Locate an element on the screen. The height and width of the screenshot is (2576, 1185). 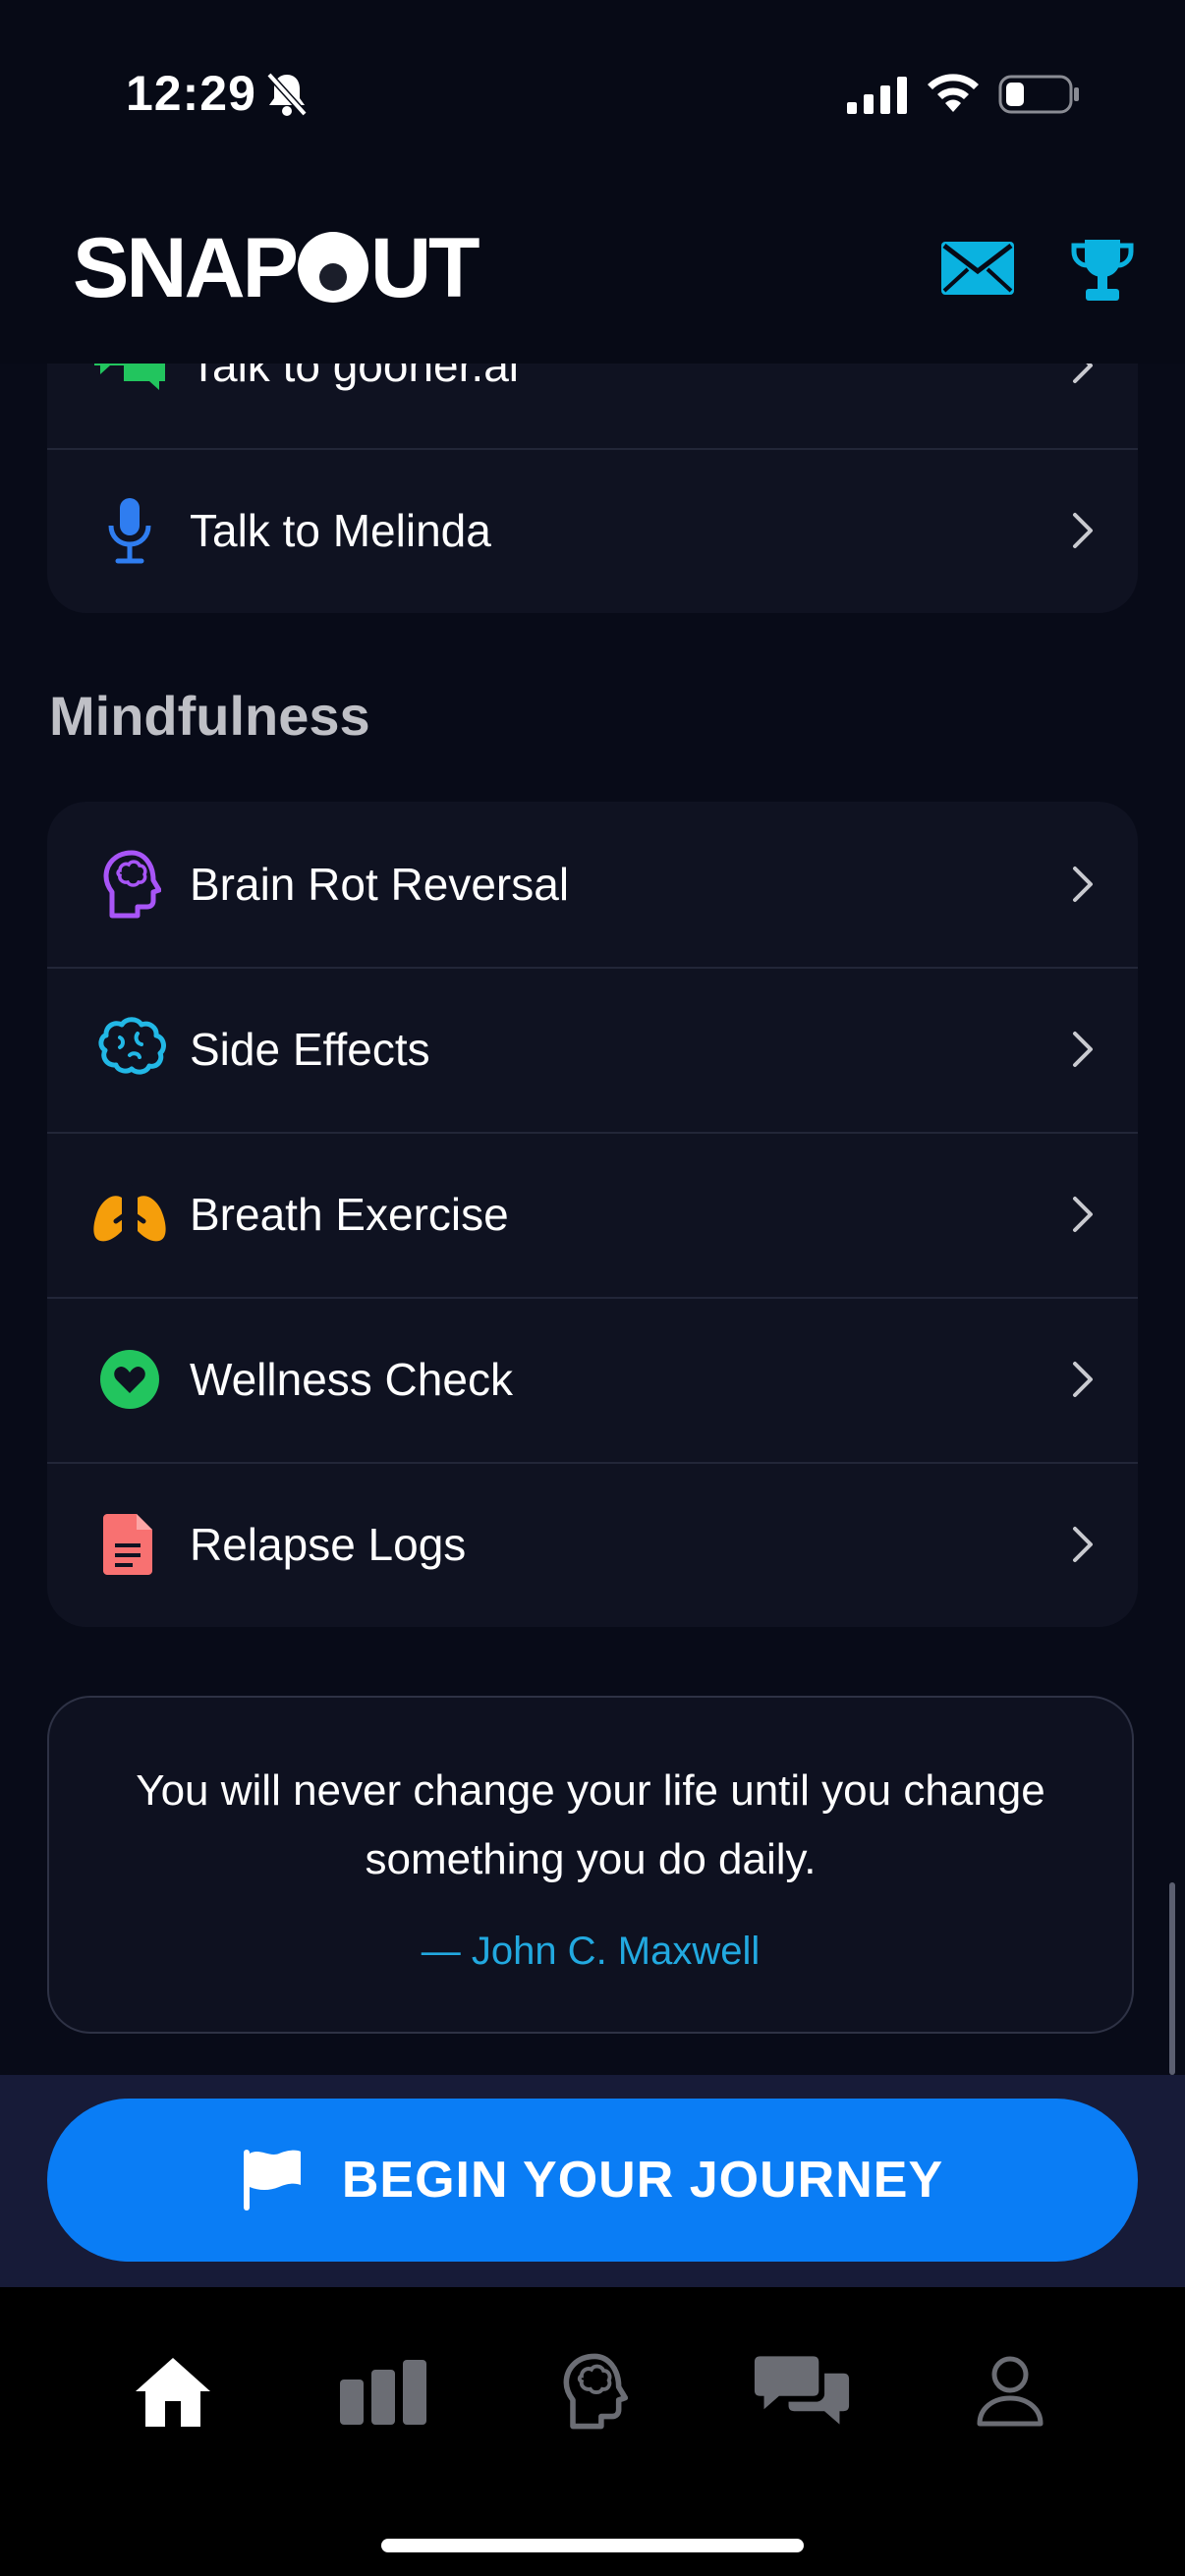
app-logo: SNAP UT is located at coordinates (277, 268).